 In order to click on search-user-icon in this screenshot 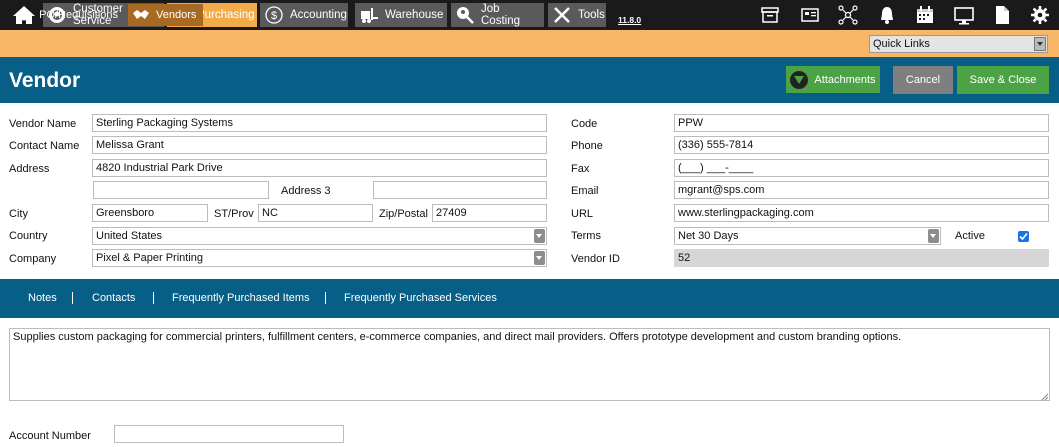, I will do `click(465, 15)`.